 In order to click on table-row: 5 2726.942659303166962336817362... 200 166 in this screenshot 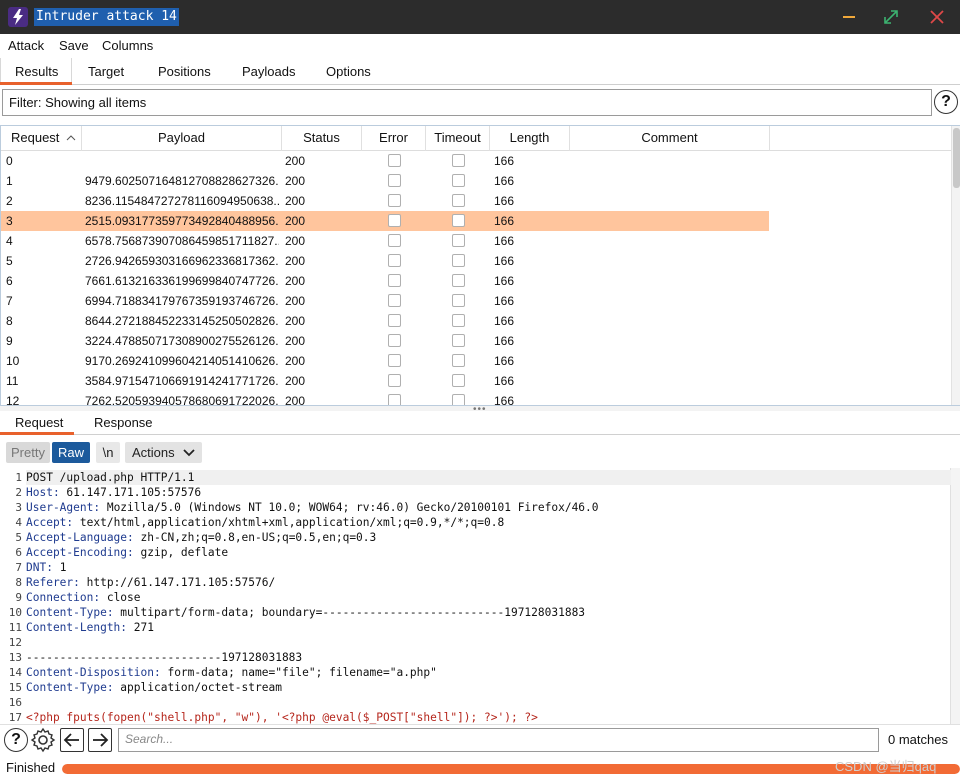, I will do `click(385, 261)`.